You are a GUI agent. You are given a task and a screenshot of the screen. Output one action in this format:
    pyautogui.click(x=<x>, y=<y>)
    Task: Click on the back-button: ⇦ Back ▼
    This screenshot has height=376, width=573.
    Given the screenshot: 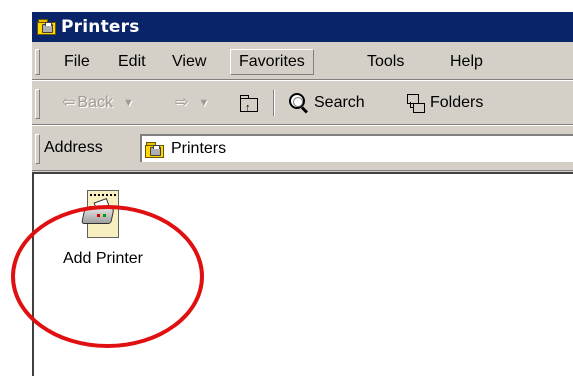 What is the action you would take?
    pyautogui.click(x=99, y=103)
    